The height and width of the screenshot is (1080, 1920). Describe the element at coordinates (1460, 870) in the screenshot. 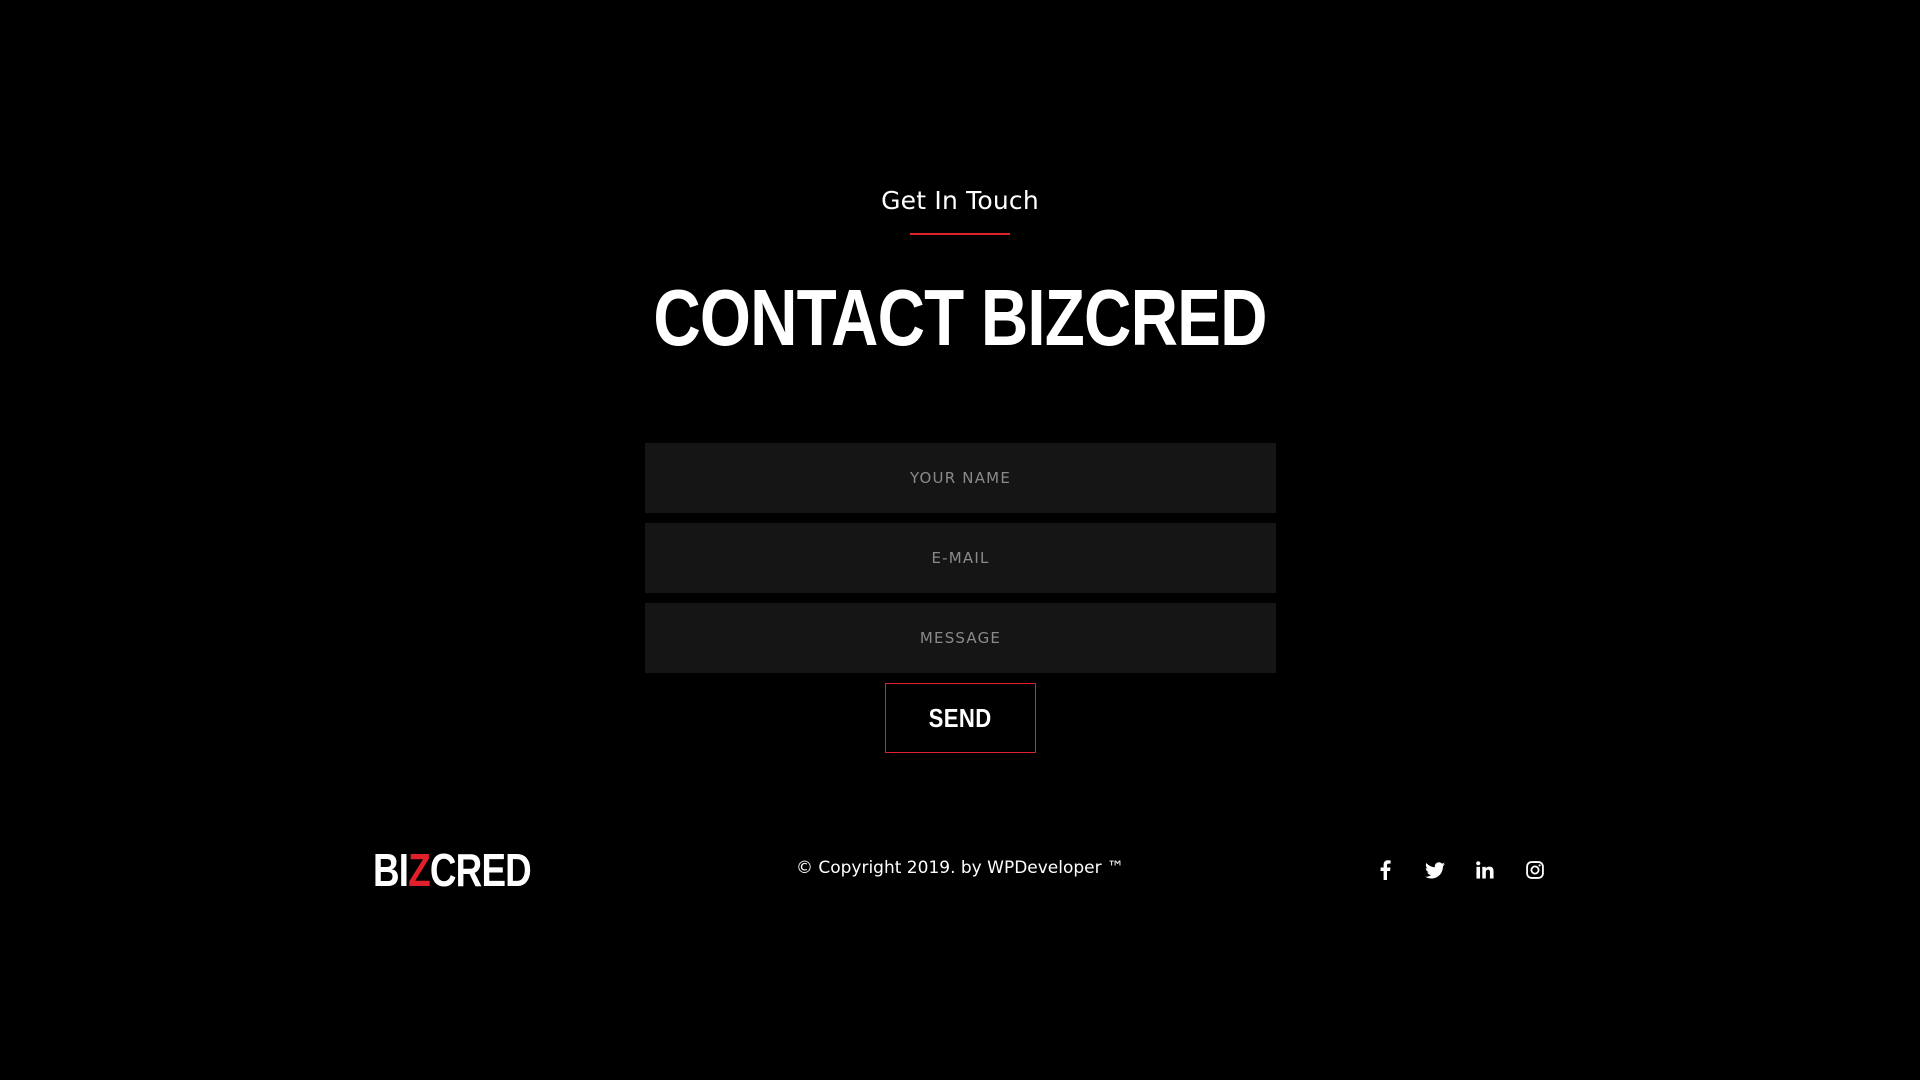

I see `social-links` at that location.